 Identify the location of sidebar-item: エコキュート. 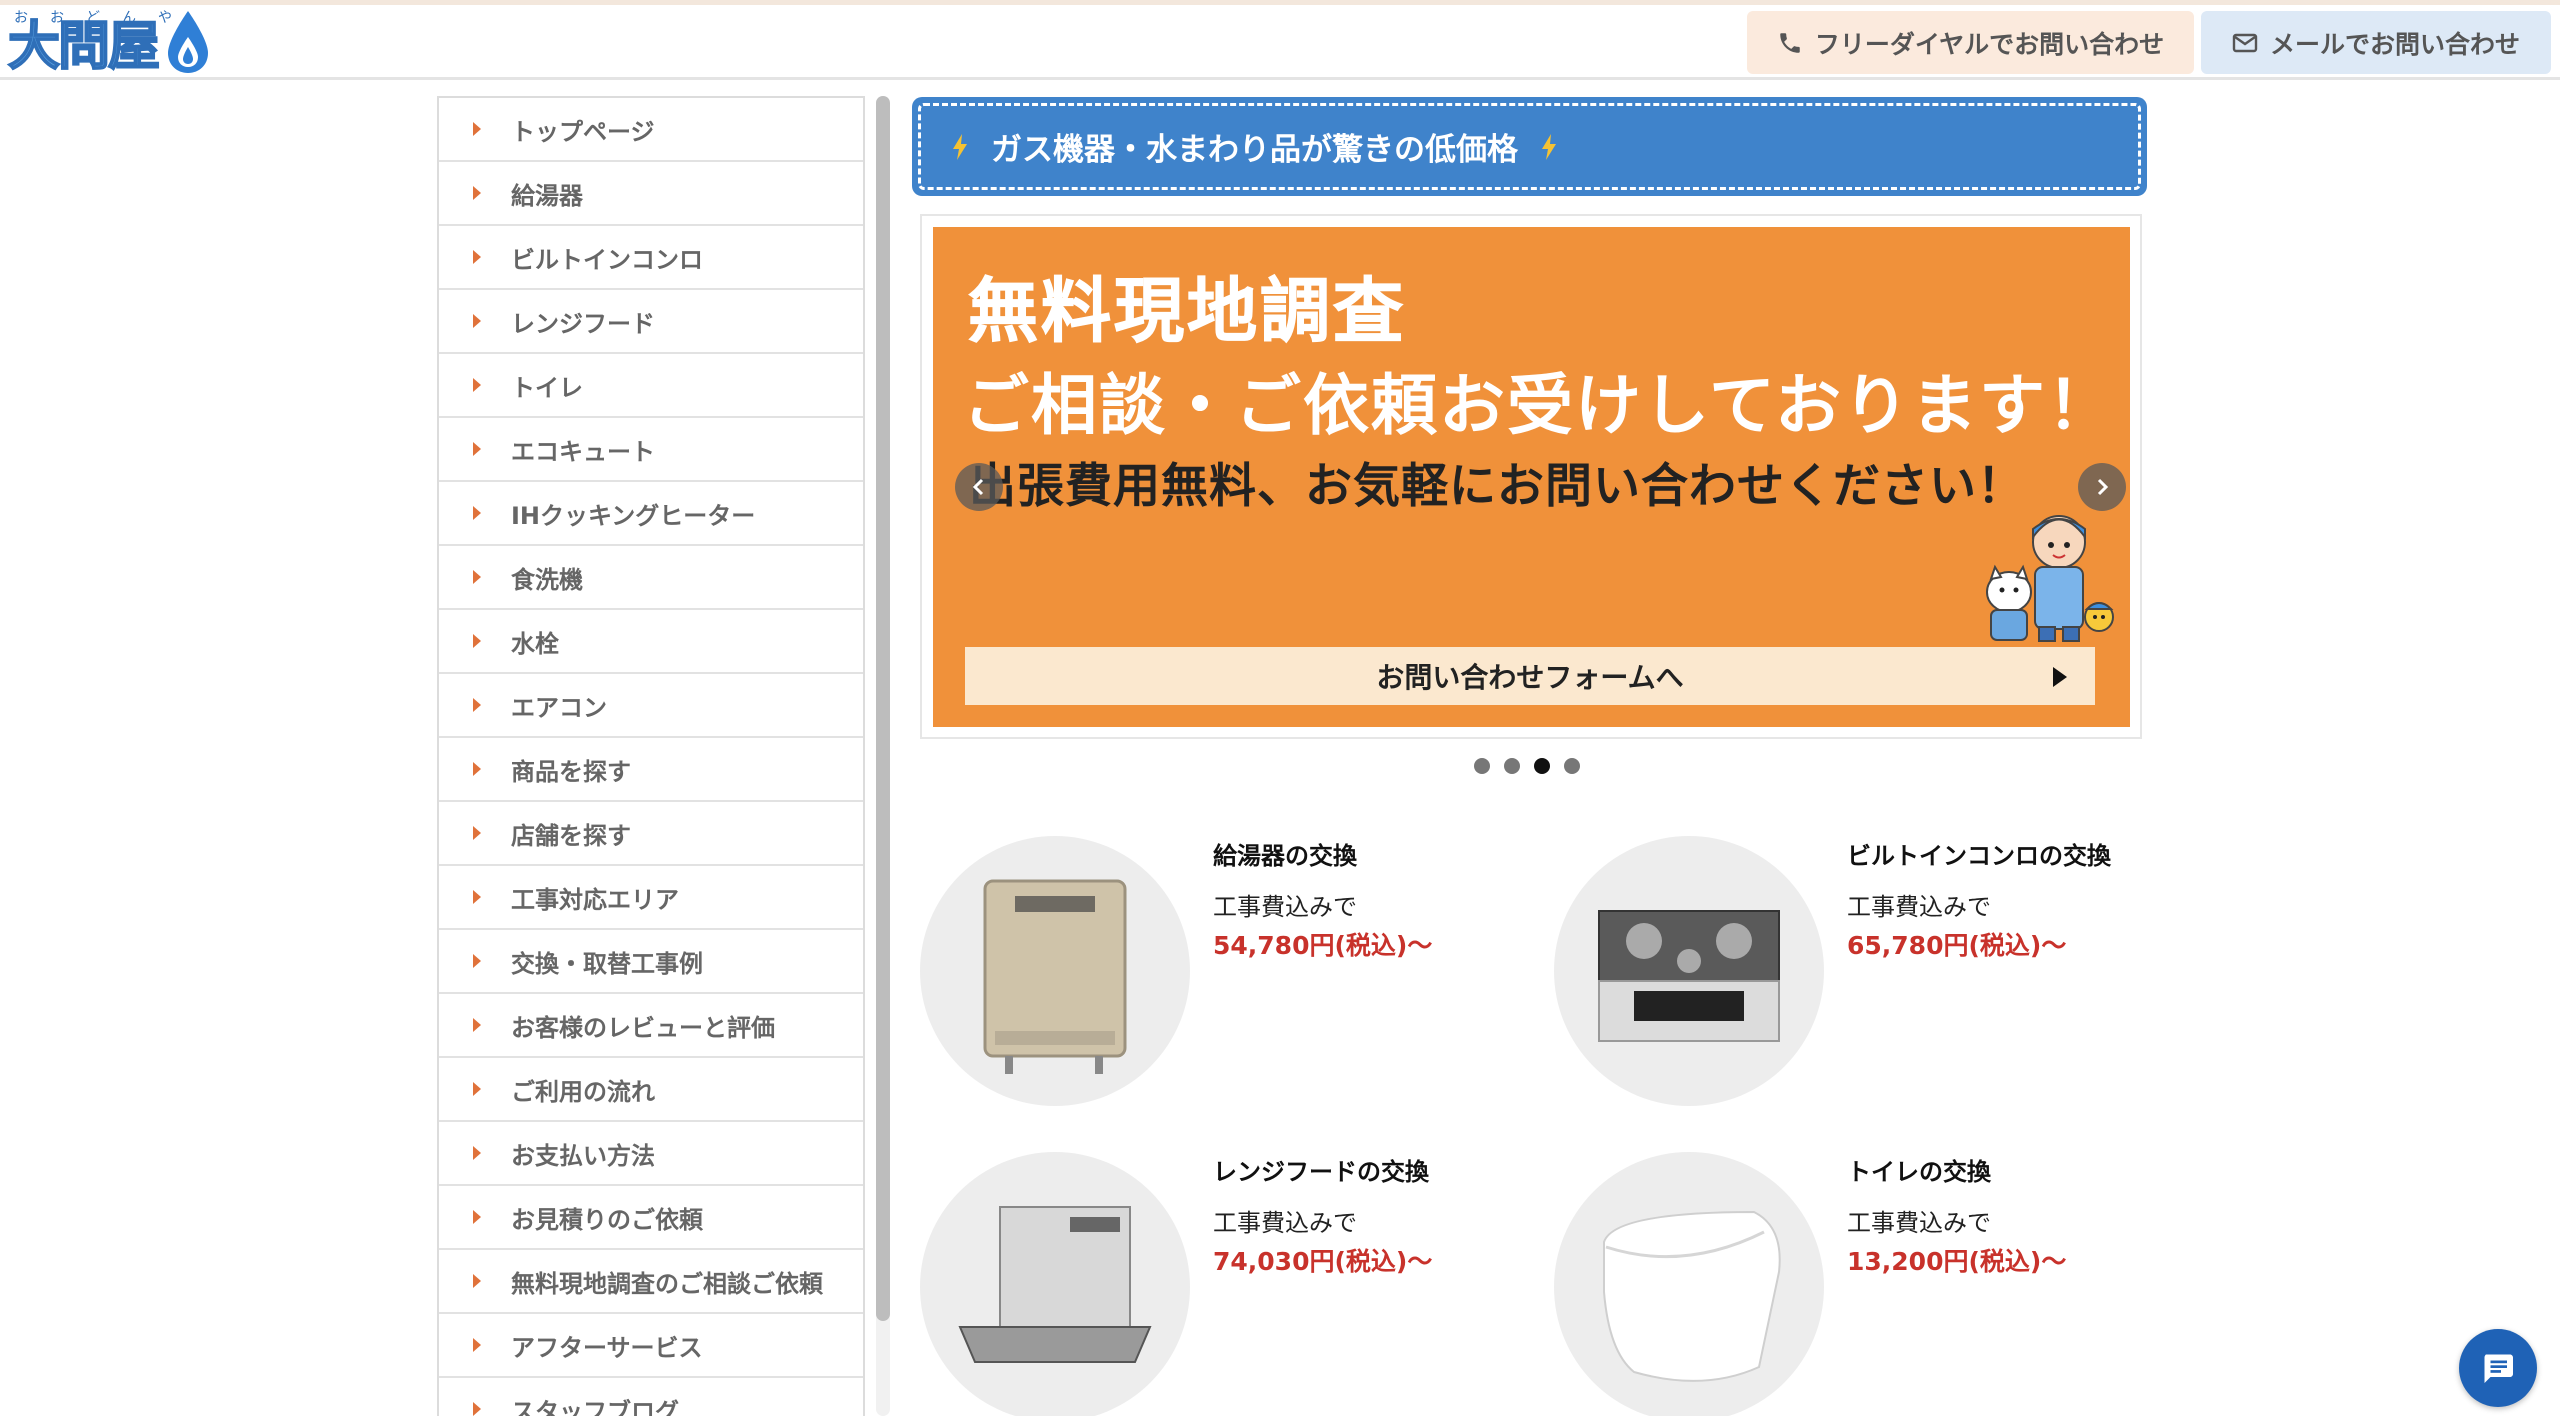
(651, 450).